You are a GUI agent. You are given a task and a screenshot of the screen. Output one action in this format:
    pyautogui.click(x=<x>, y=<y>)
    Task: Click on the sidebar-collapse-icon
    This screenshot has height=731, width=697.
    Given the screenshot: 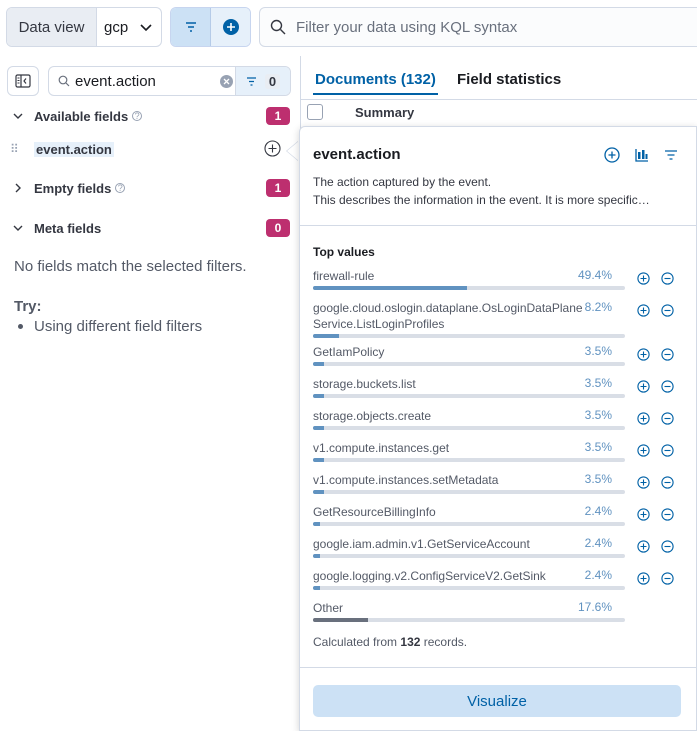 What is the action you would take?
    pyautogui.click(x=23, y=81)
    